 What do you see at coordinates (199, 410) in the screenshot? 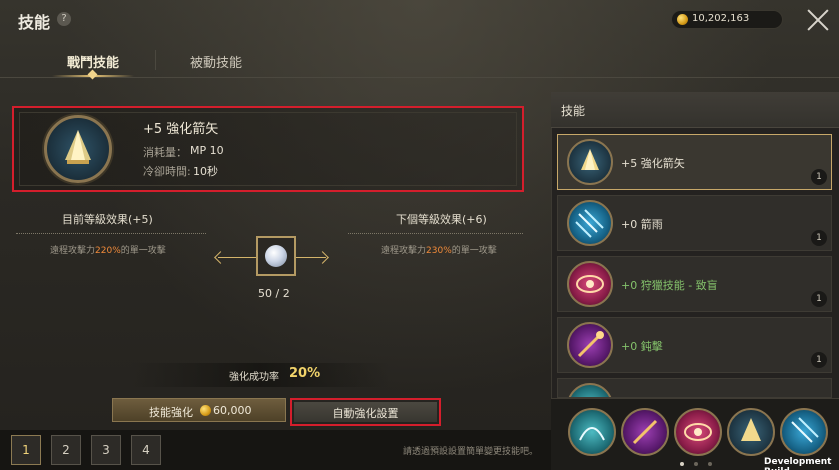
I see `skill-enhance-button: 技能強化 60,000` at bounding box center [199, 410].